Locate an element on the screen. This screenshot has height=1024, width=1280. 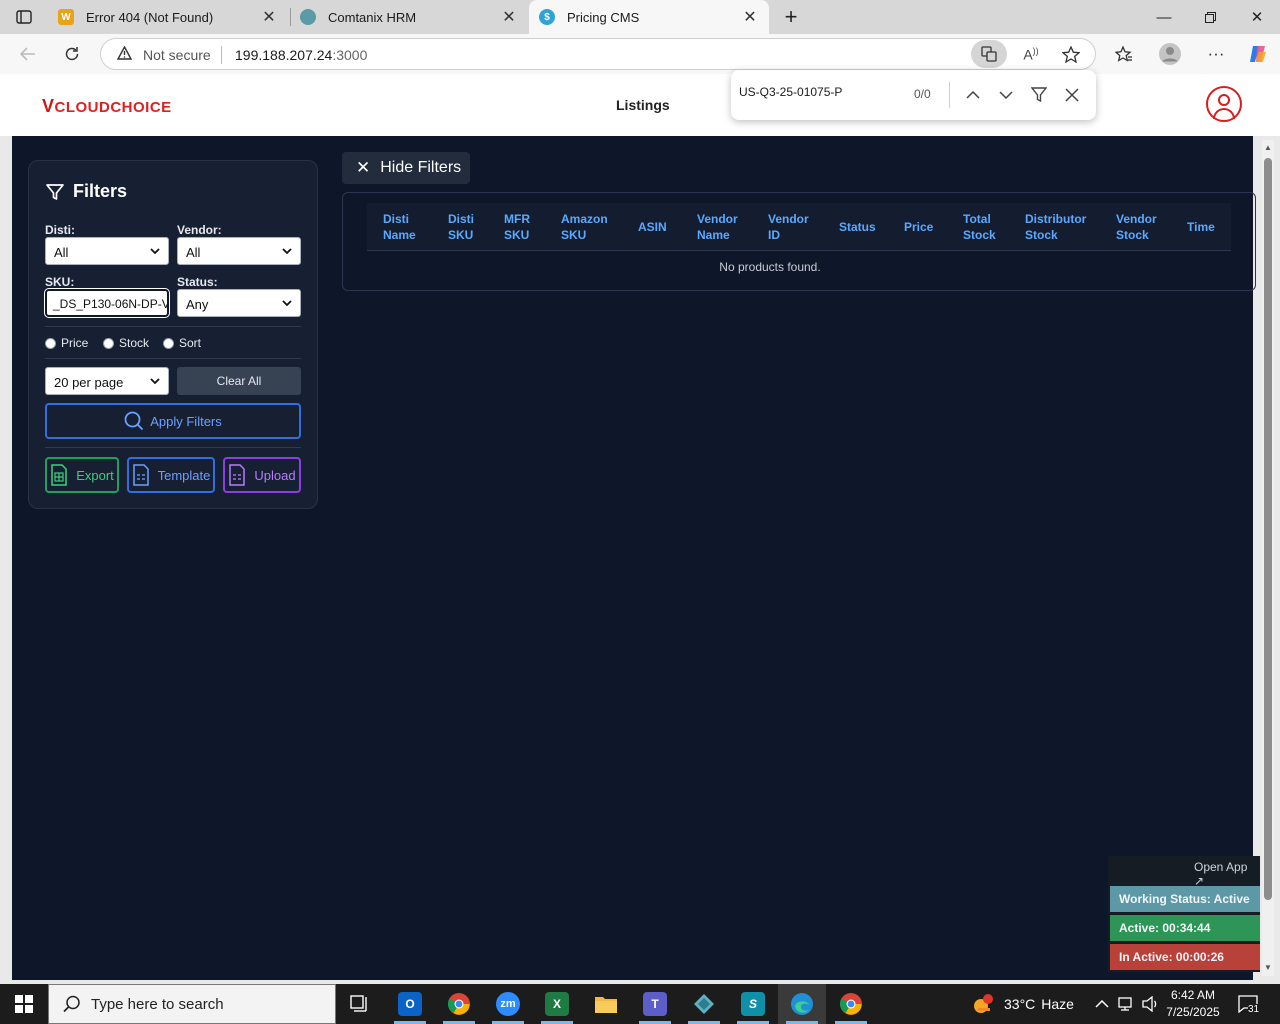
weather-widget: 33°C Haze is located at coordinates (1023, 1004).